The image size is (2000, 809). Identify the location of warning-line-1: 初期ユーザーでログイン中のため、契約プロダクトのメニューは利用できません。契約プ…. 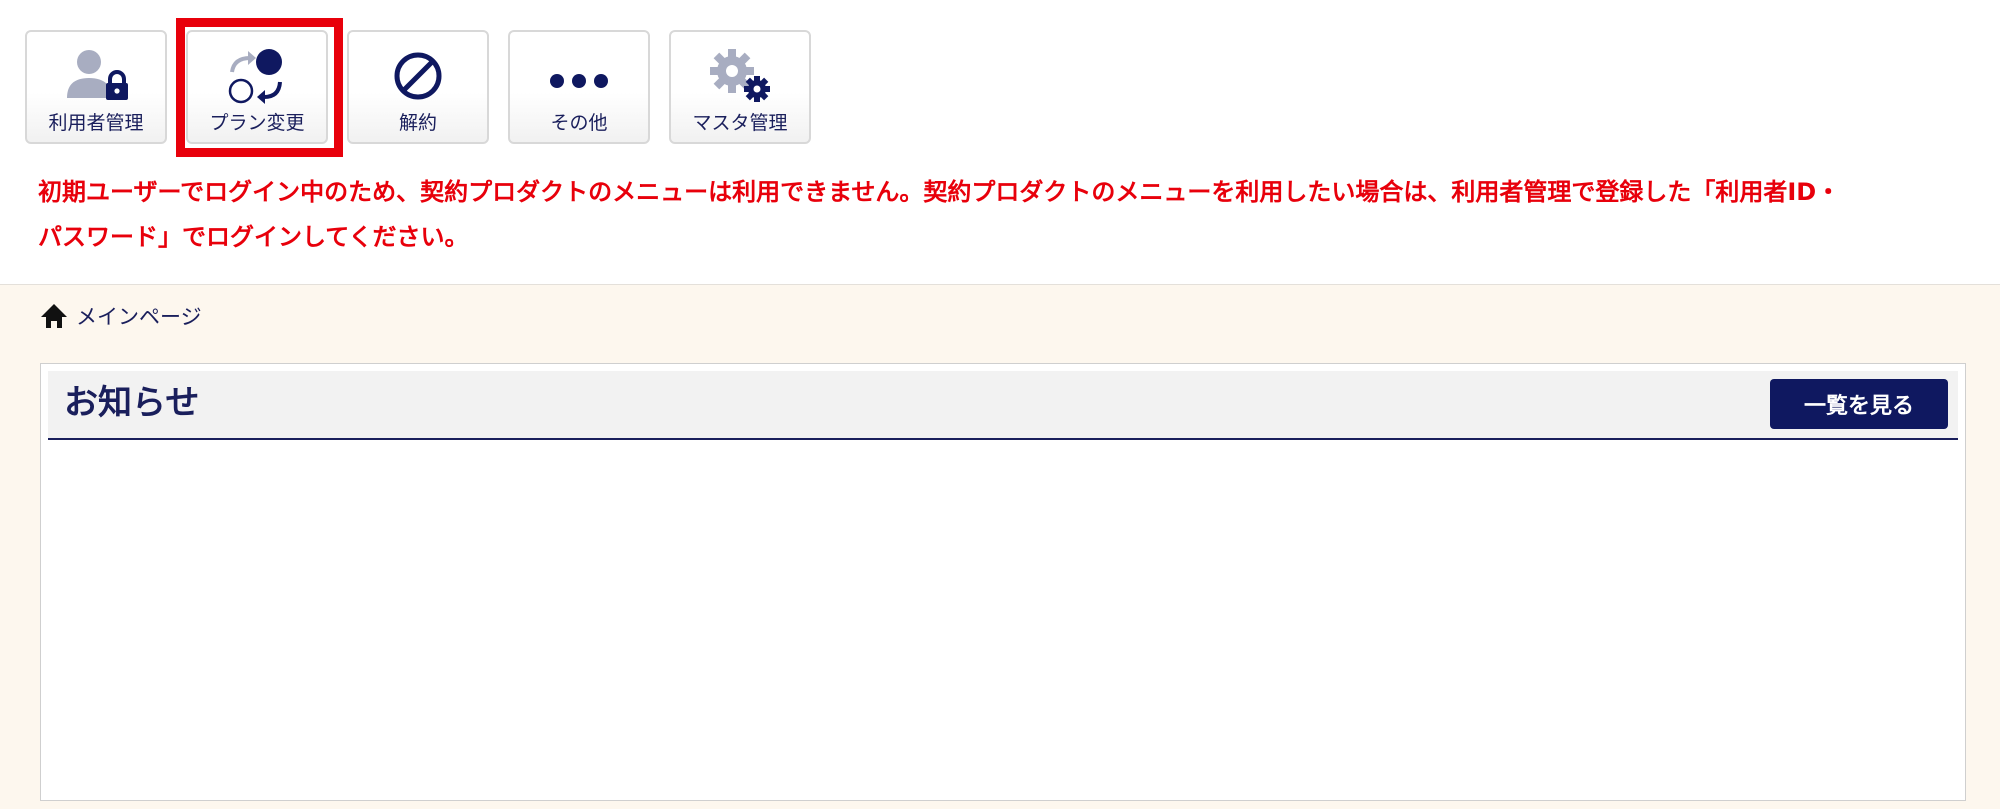
(939, 192).